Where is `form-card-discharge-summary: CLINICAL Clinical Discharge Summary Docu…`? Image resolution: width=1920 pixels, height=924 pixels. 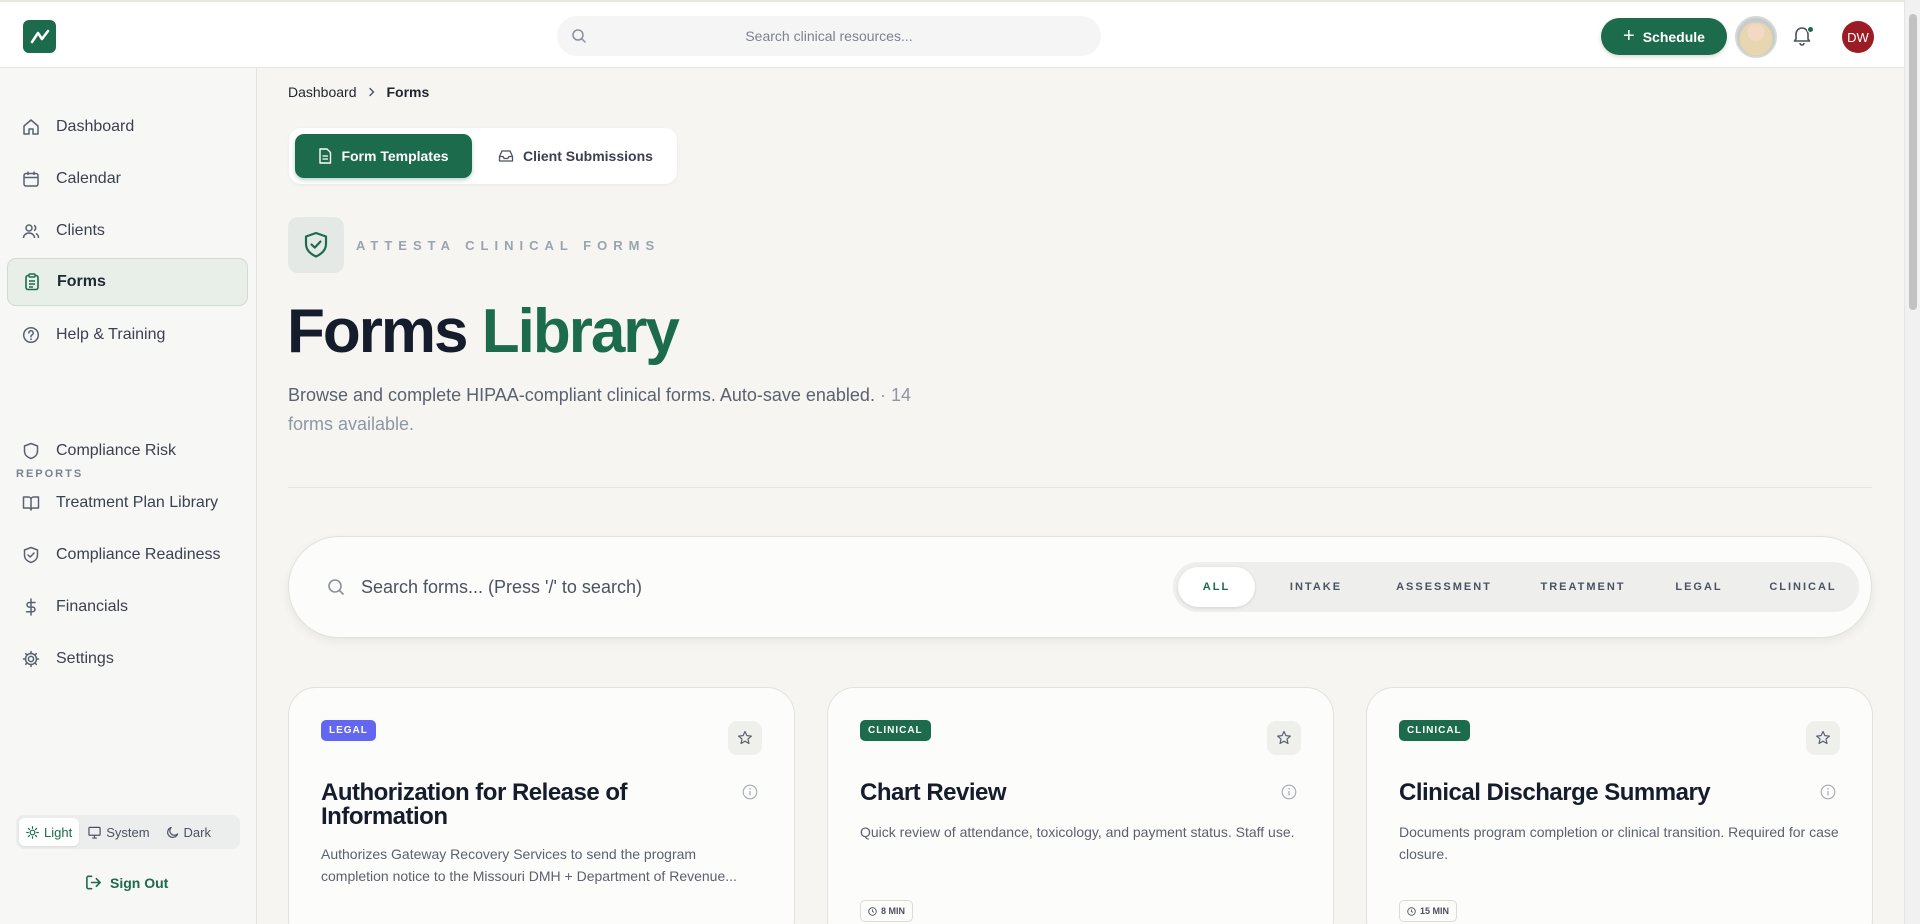
form-card-discharge-summary: CLINICAL Clinical Discharge Summary Docu… is located at coordinates (1619, 805).